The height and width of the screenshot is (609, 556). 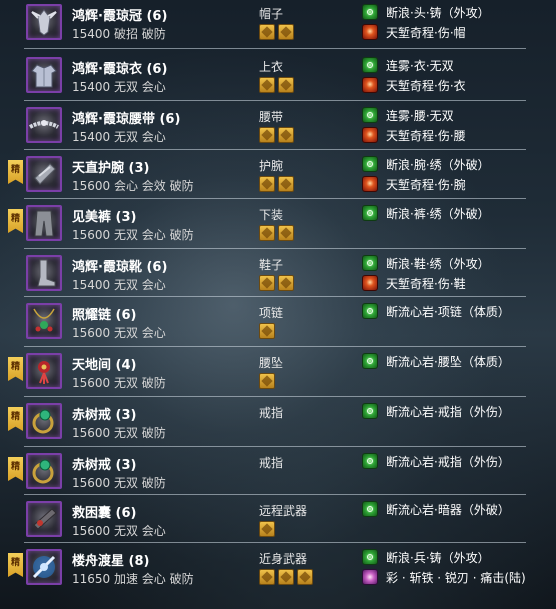 What do you see at coordinates (278, 323) in the screenshot?
I see `equipment-row: 照耀链 (6) 15600 无双 会心 项链 断流心岩·项链（体质）` at bounding box center [278, 323].